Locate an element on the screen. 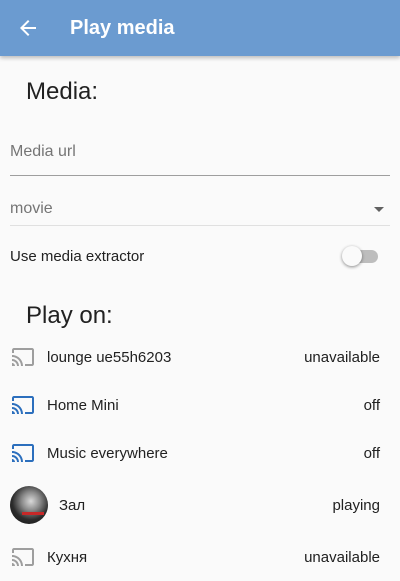 Image resolution: width=400 pixels, height=581 pixels. toggle-thumb is located at coordinates (352, 256).